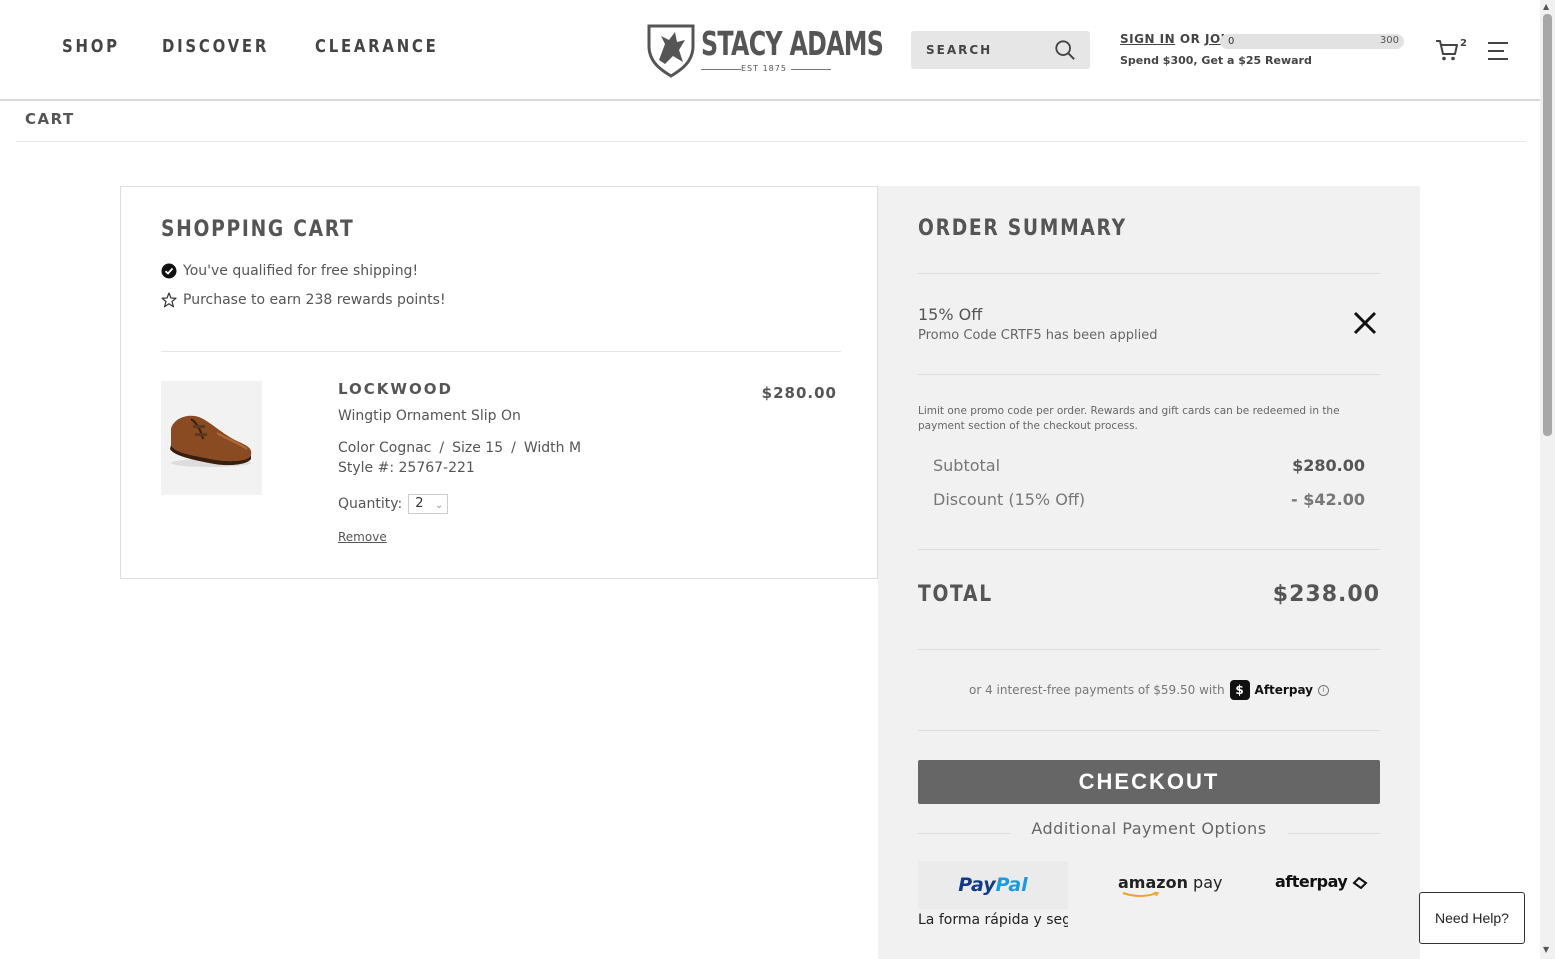  I want to click on quantity-select: 2 ⌄, so click(428, 504).